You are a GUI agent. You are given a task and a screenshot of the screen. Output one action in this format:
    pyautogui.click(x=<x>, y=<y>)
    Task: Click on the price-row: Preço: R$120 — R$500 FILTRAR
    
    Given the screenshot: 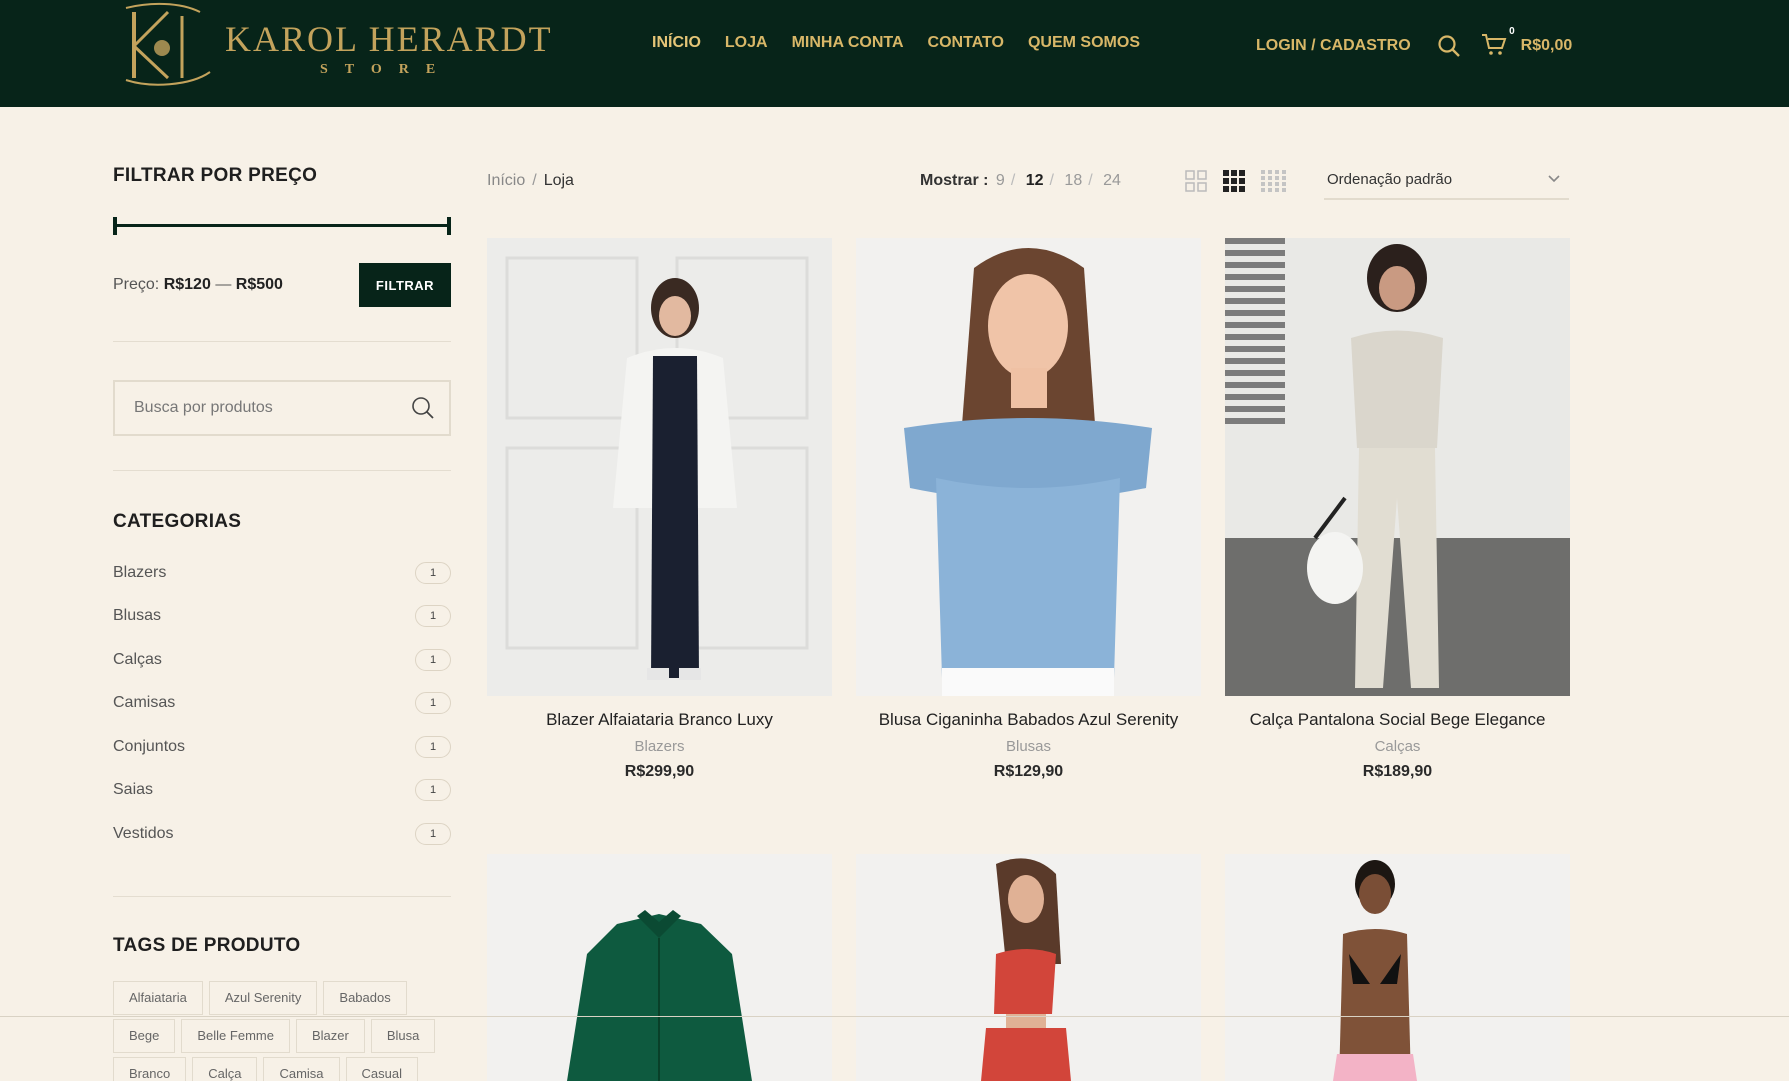 What is the action you would take?
    pyautogui.click(x=282, y=285)
    